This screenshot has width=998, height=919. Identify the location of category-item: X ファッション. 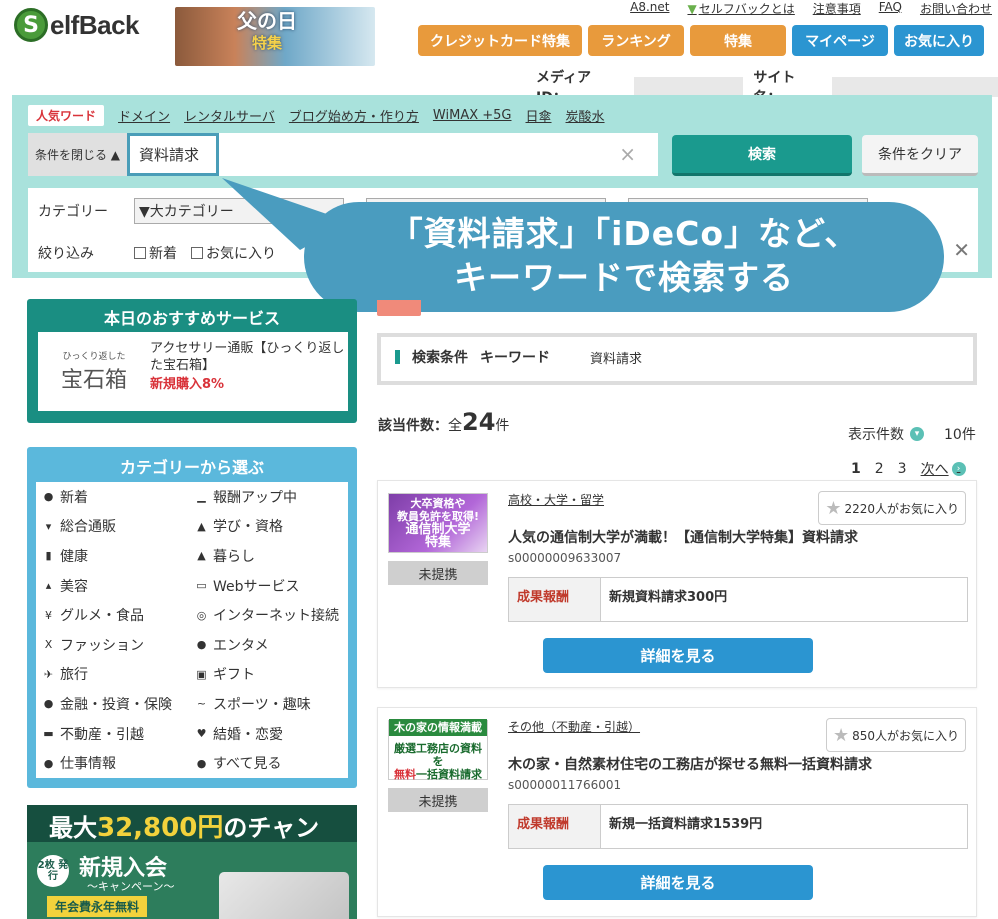
(107, 645).